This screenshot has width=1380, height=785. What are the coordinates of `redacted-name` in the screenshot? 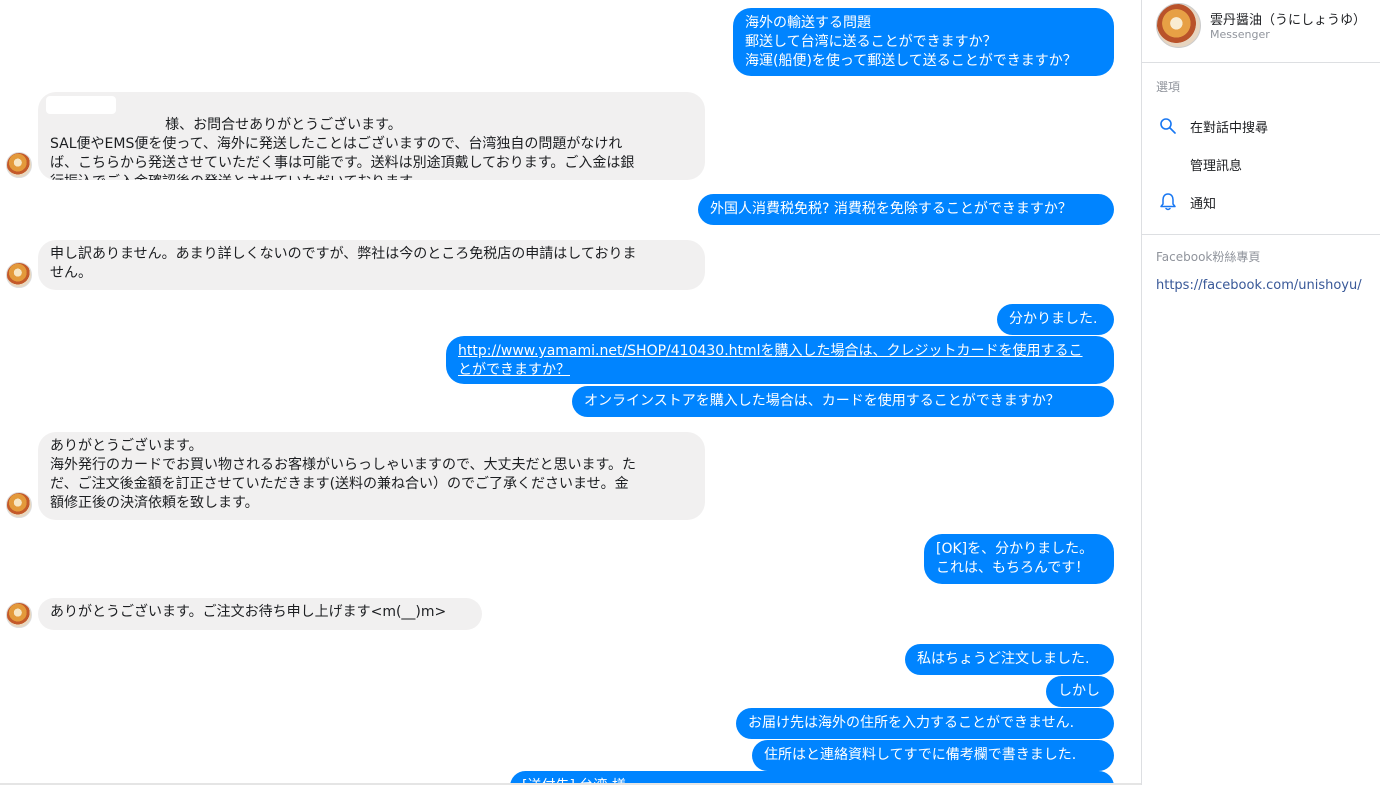 It's located at (81, 105).